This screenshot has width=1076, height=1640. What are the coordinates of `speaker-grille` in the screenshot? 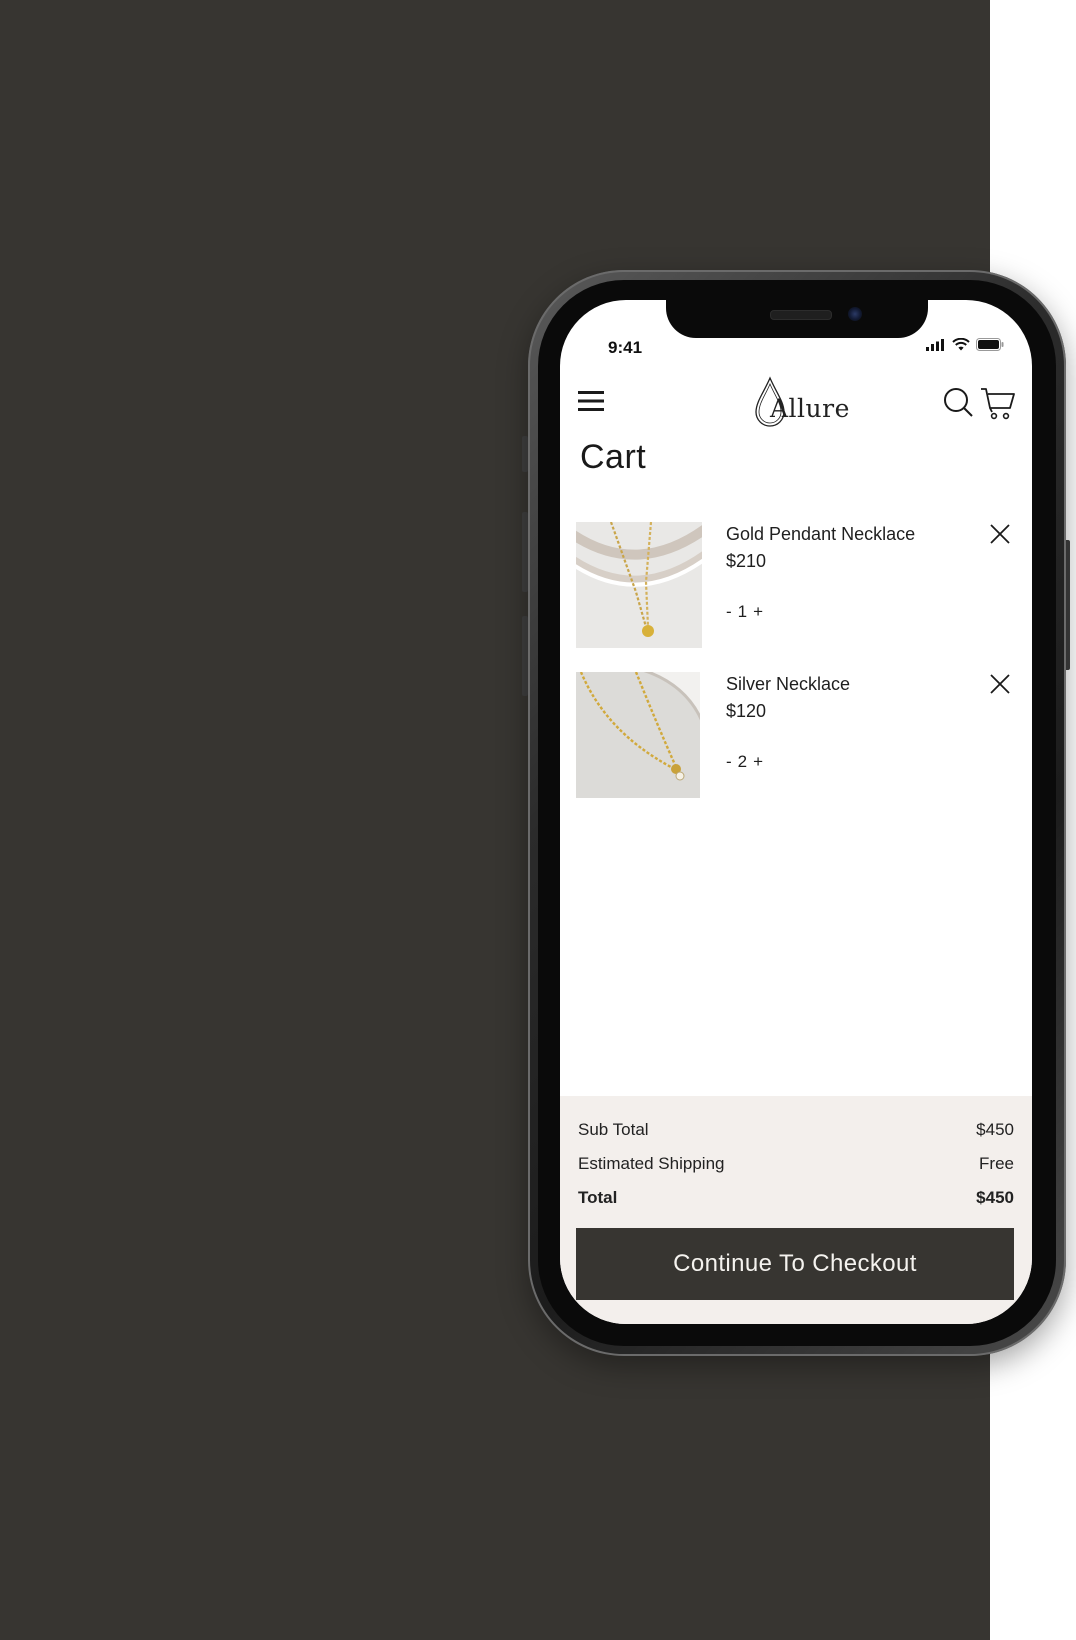 It's located at (801, 315).